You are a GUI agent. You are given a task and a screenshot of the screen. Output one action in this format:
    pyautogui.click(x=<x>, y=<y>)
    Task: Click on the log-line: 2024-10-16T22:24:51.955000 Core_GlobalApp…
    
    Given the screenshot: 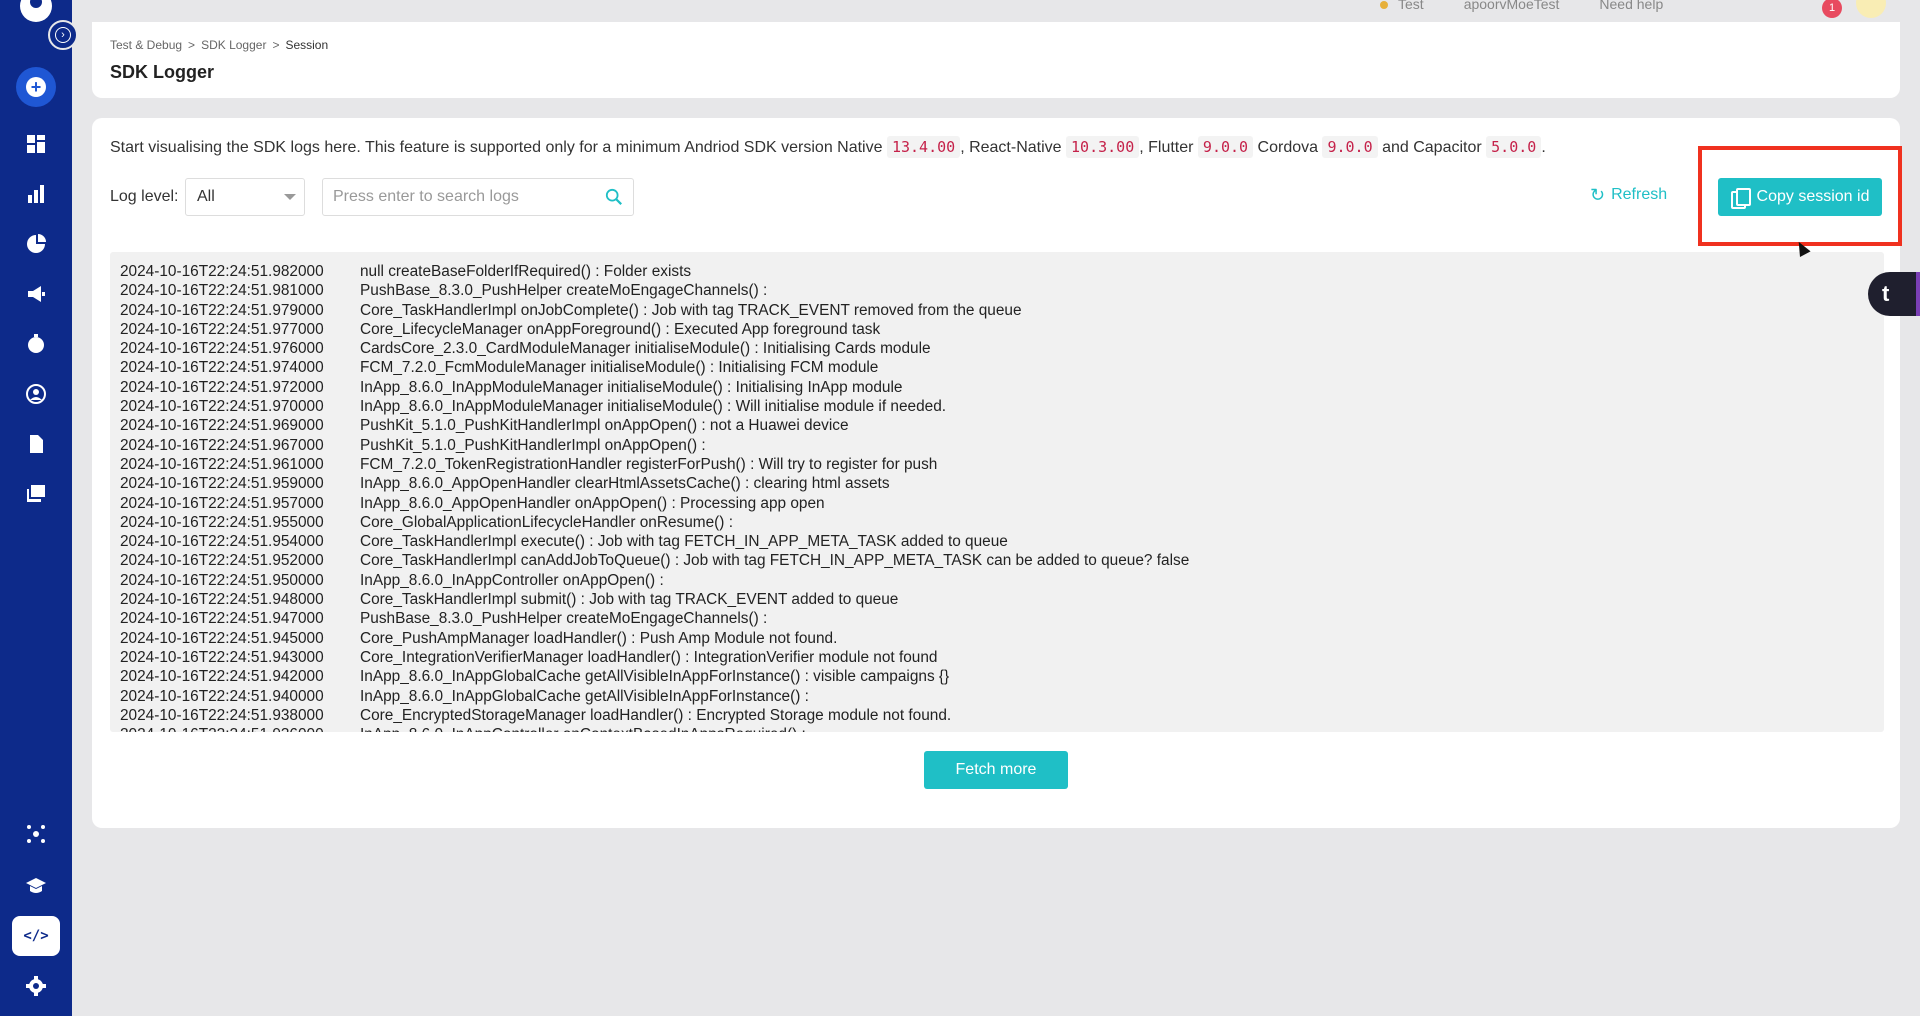 What is the action you would take?
    pyautogui.click(x=997, y=522)
    